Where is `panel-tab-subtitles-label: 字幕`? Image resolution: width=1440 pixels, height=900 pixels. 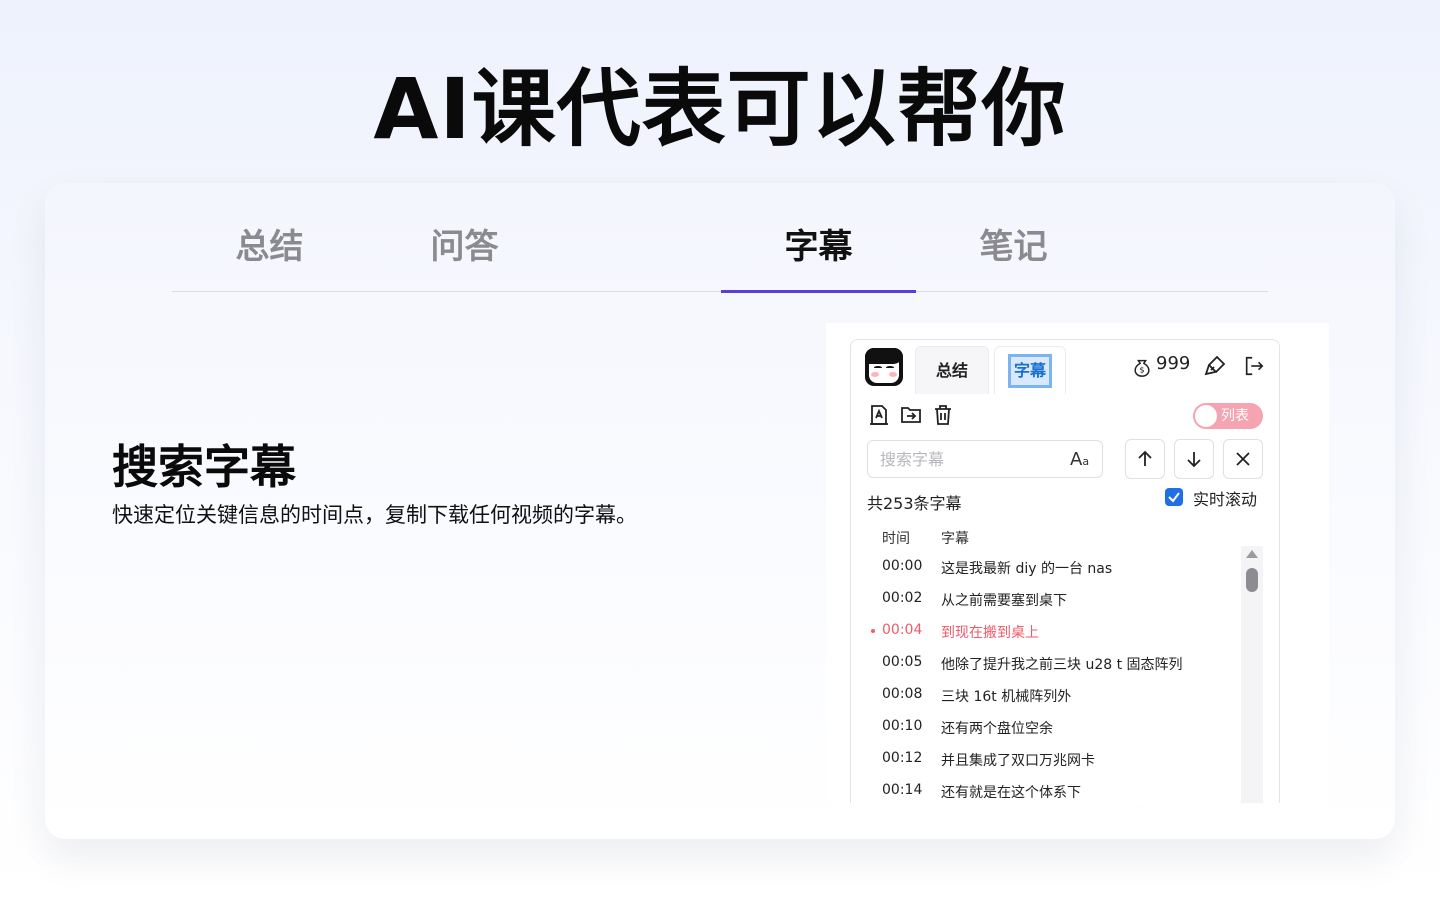
panel-tab-subtitles-label: 字幕 is located at coordinates (1030, 371).